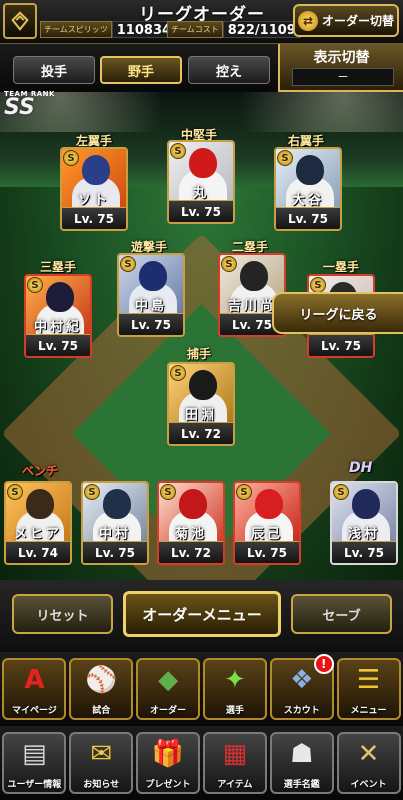 This screenshot has width=403, height=800. I want to click on order-switch-label: オーダー切替, so click(357, 21).